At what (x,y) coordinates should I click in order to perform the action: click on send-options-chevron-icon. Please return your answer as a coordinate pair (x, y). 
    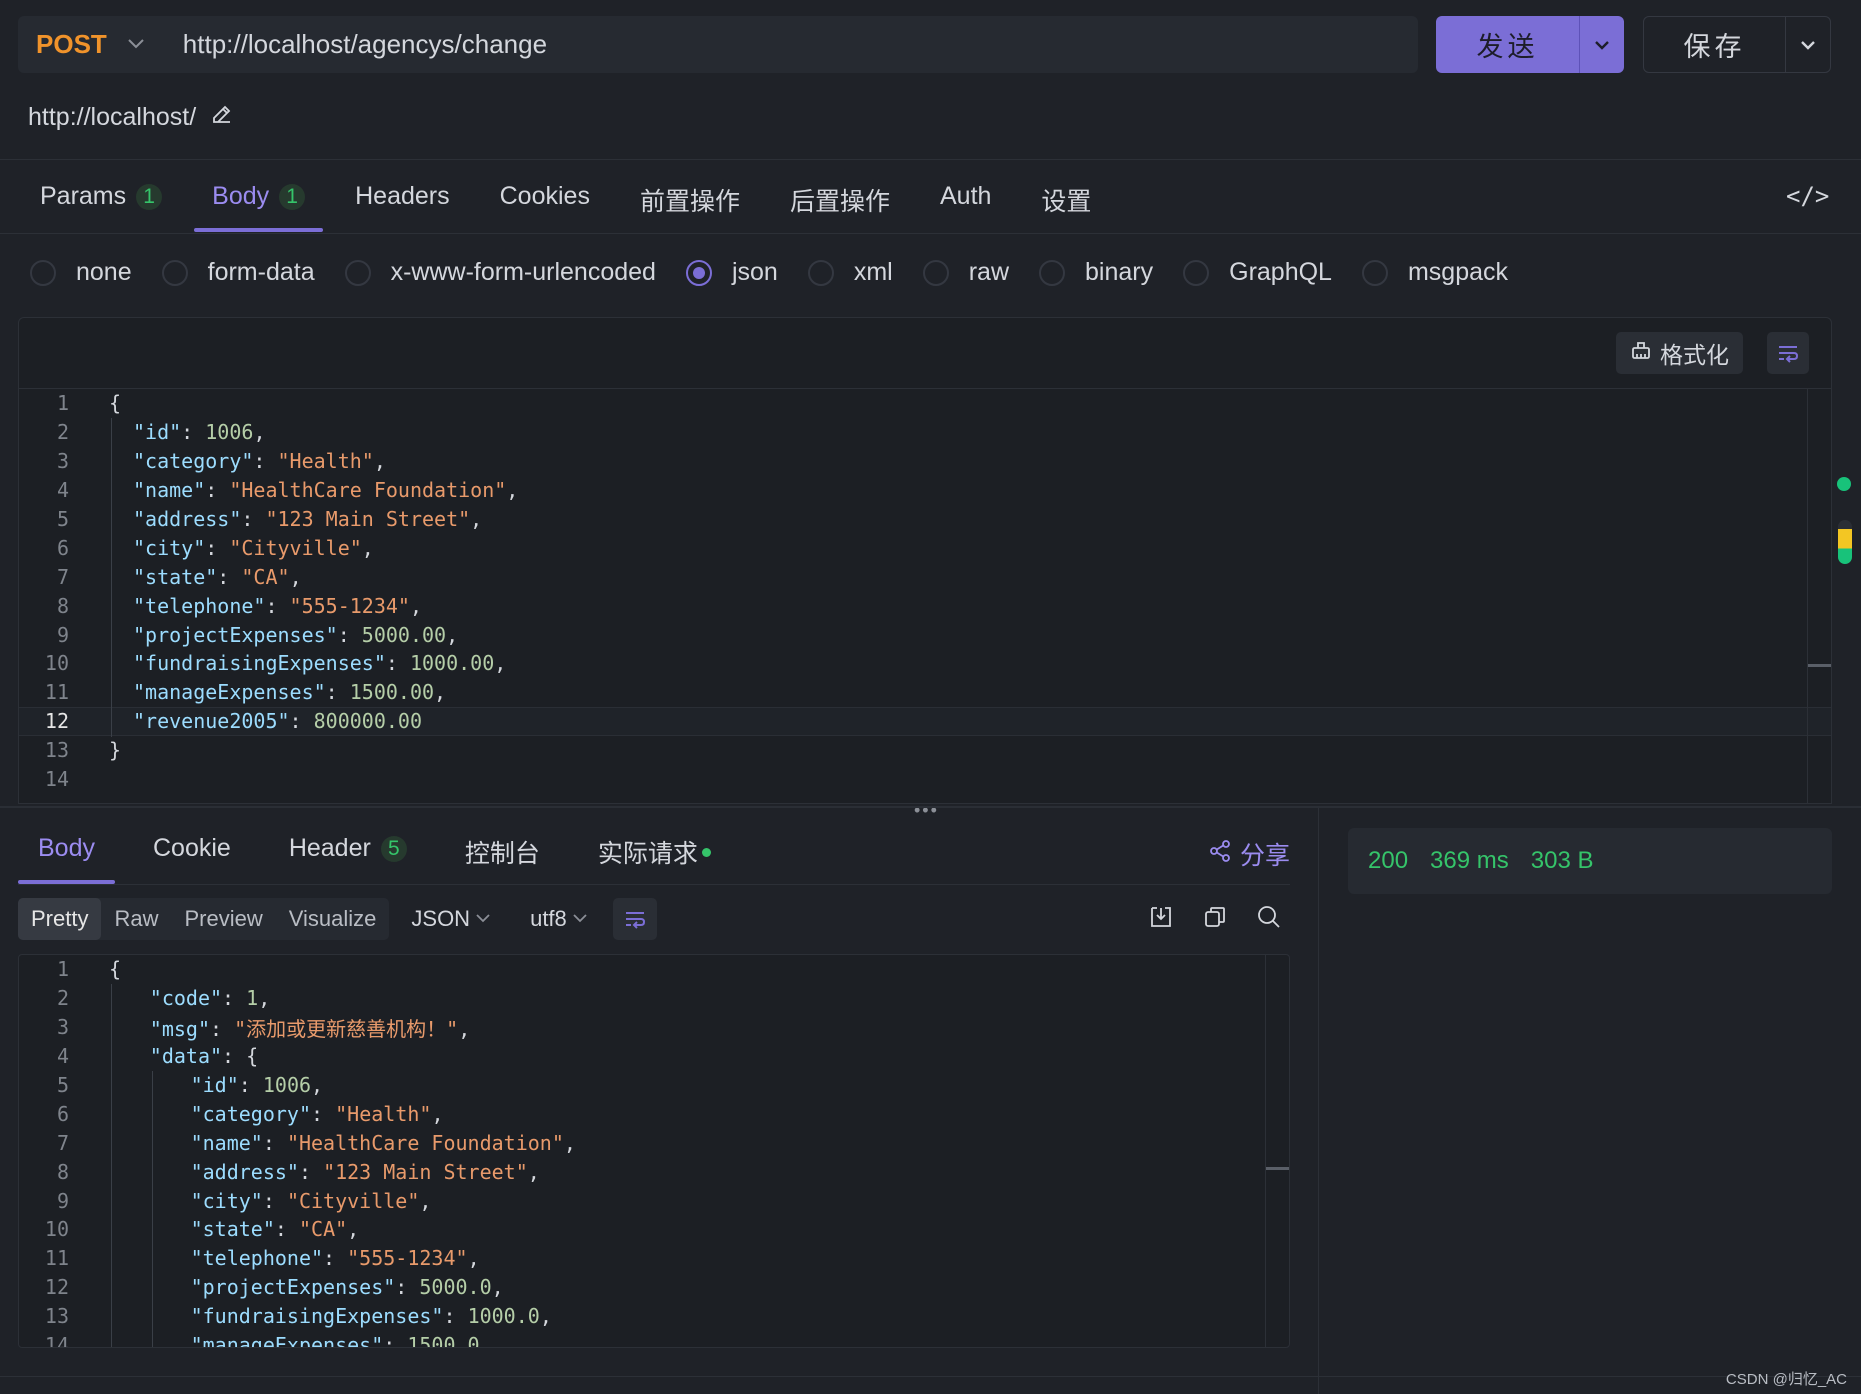
    Looking at the image, I should click on (1601, 44).